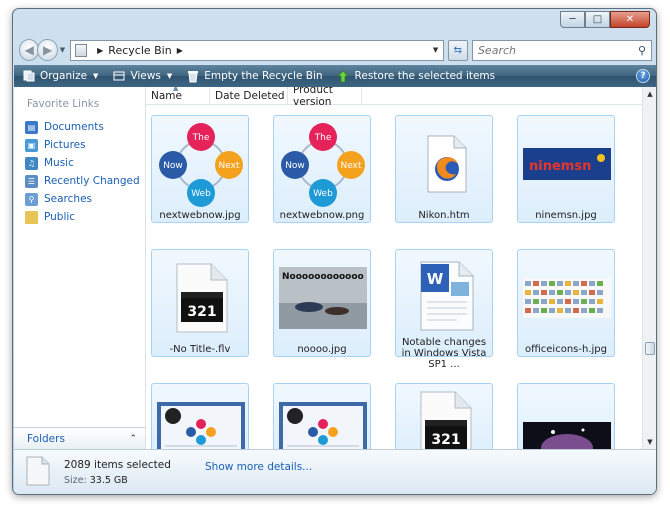 This screenshot has width=670, height=509. I want to click on sidebar-item-label: Documents, so click(74, 127).